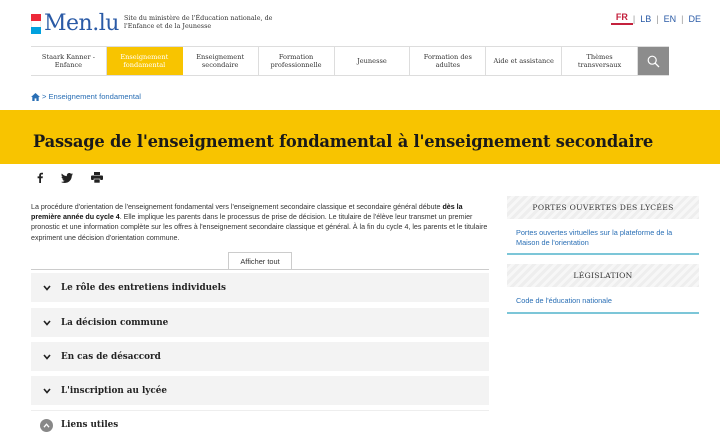 The height and width of the screenshot is (436, 720). I want to click on tab-divider, so click(260, 269).